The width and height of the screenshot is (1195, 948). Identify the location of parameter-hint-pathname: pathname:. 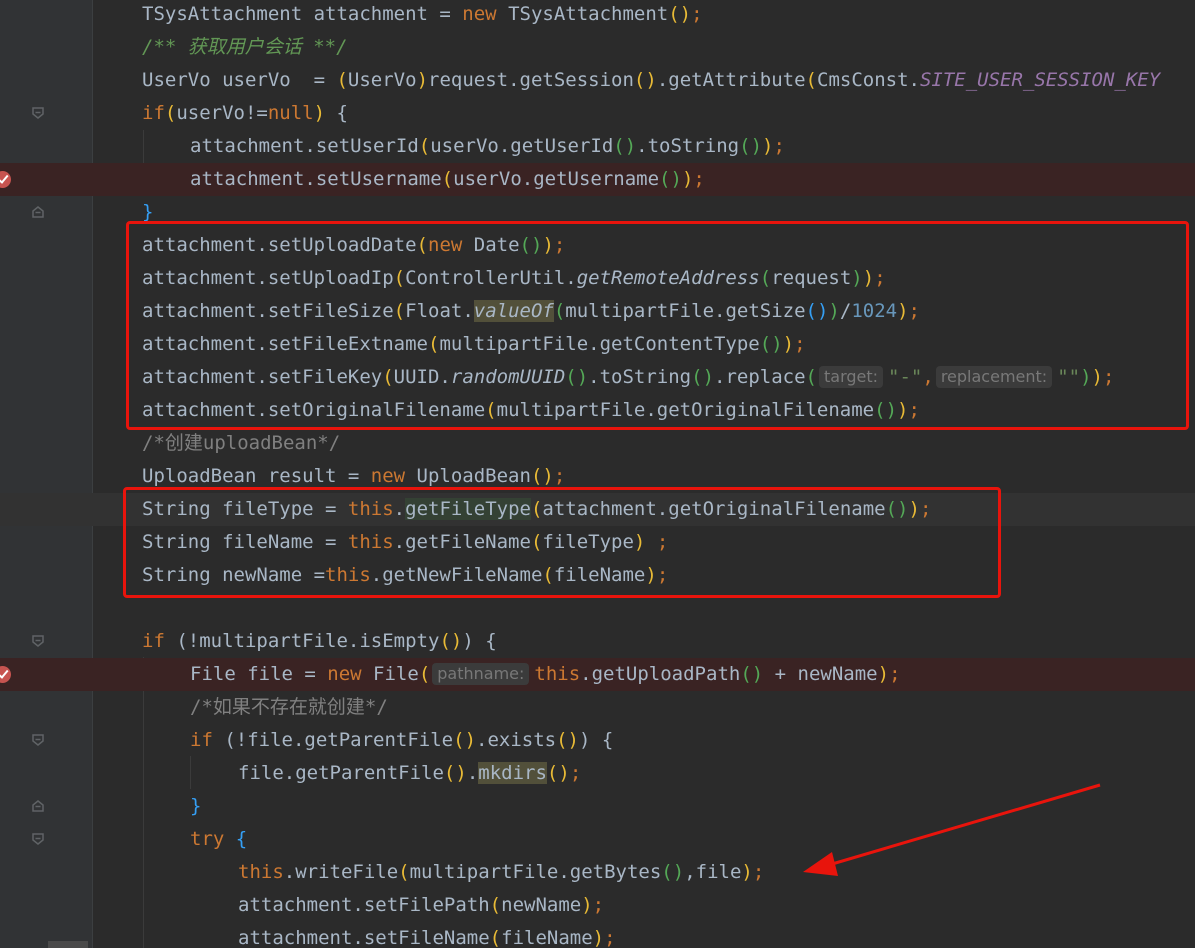
(481, 674).